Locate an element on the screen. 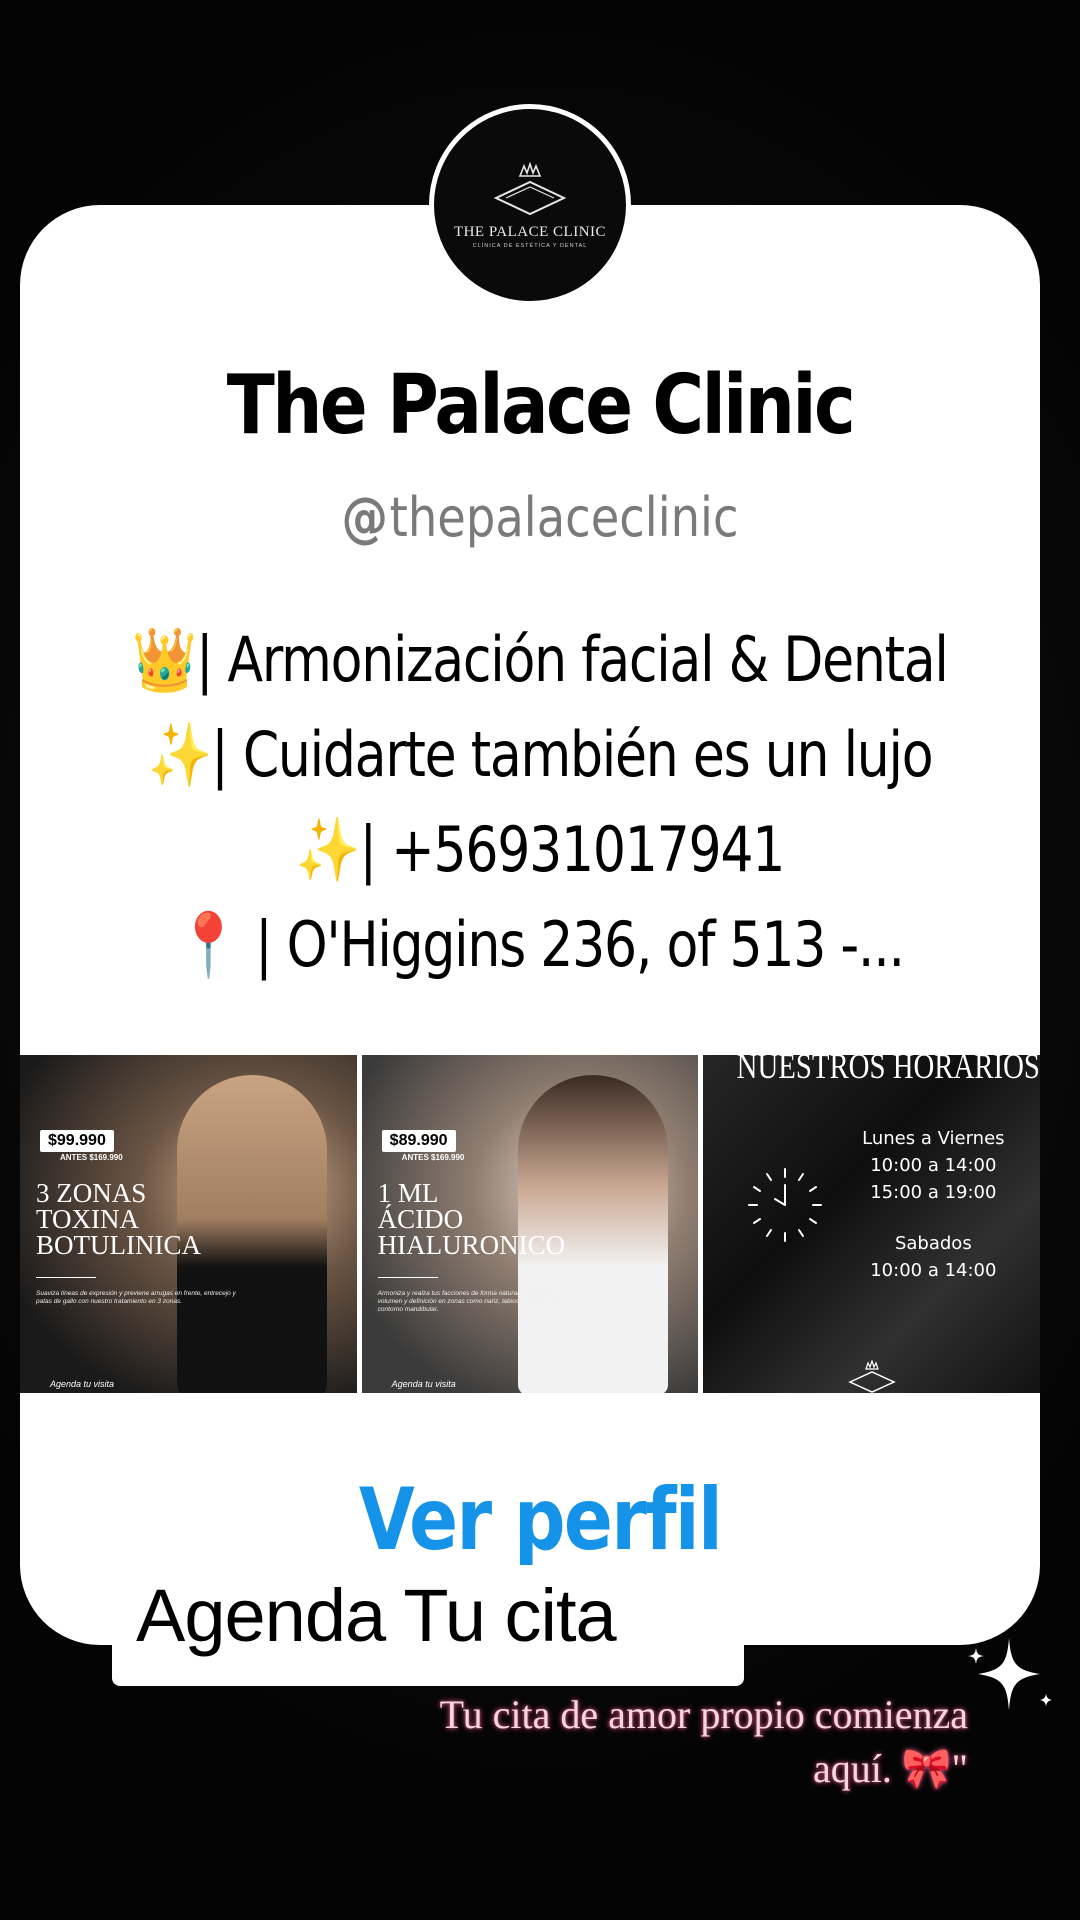  sparkle-icon is located at coordinates (1010, 1674).